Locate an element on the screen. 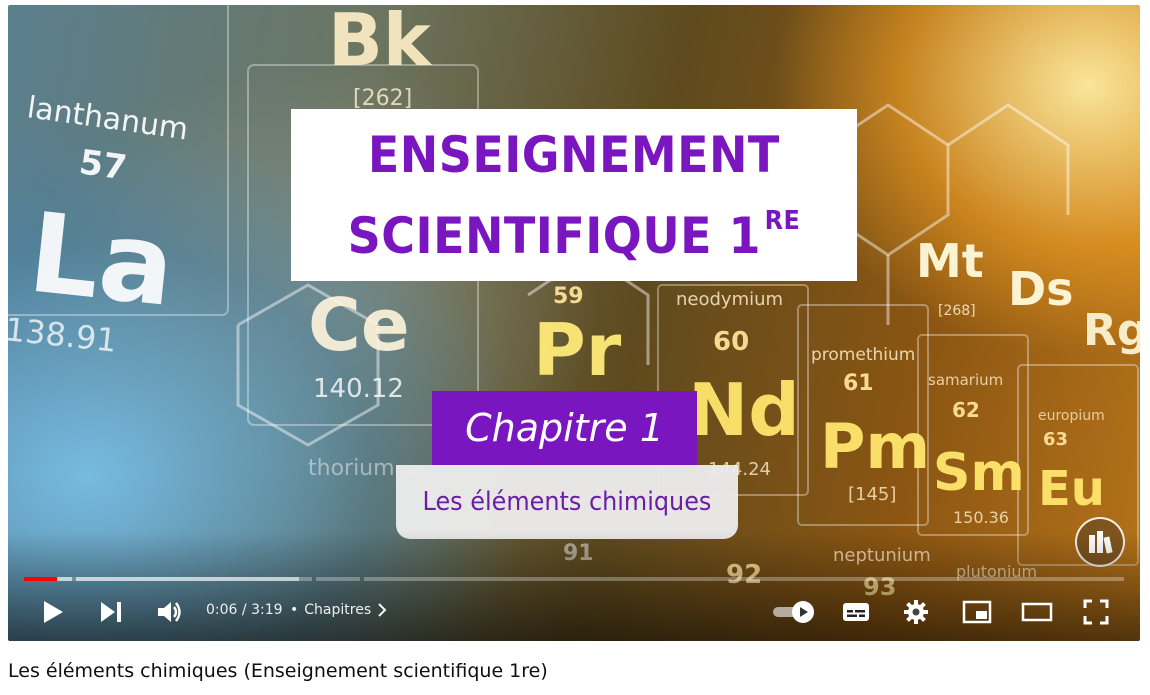  bg-sm-number: 62 is located at coordinates (966, 410).